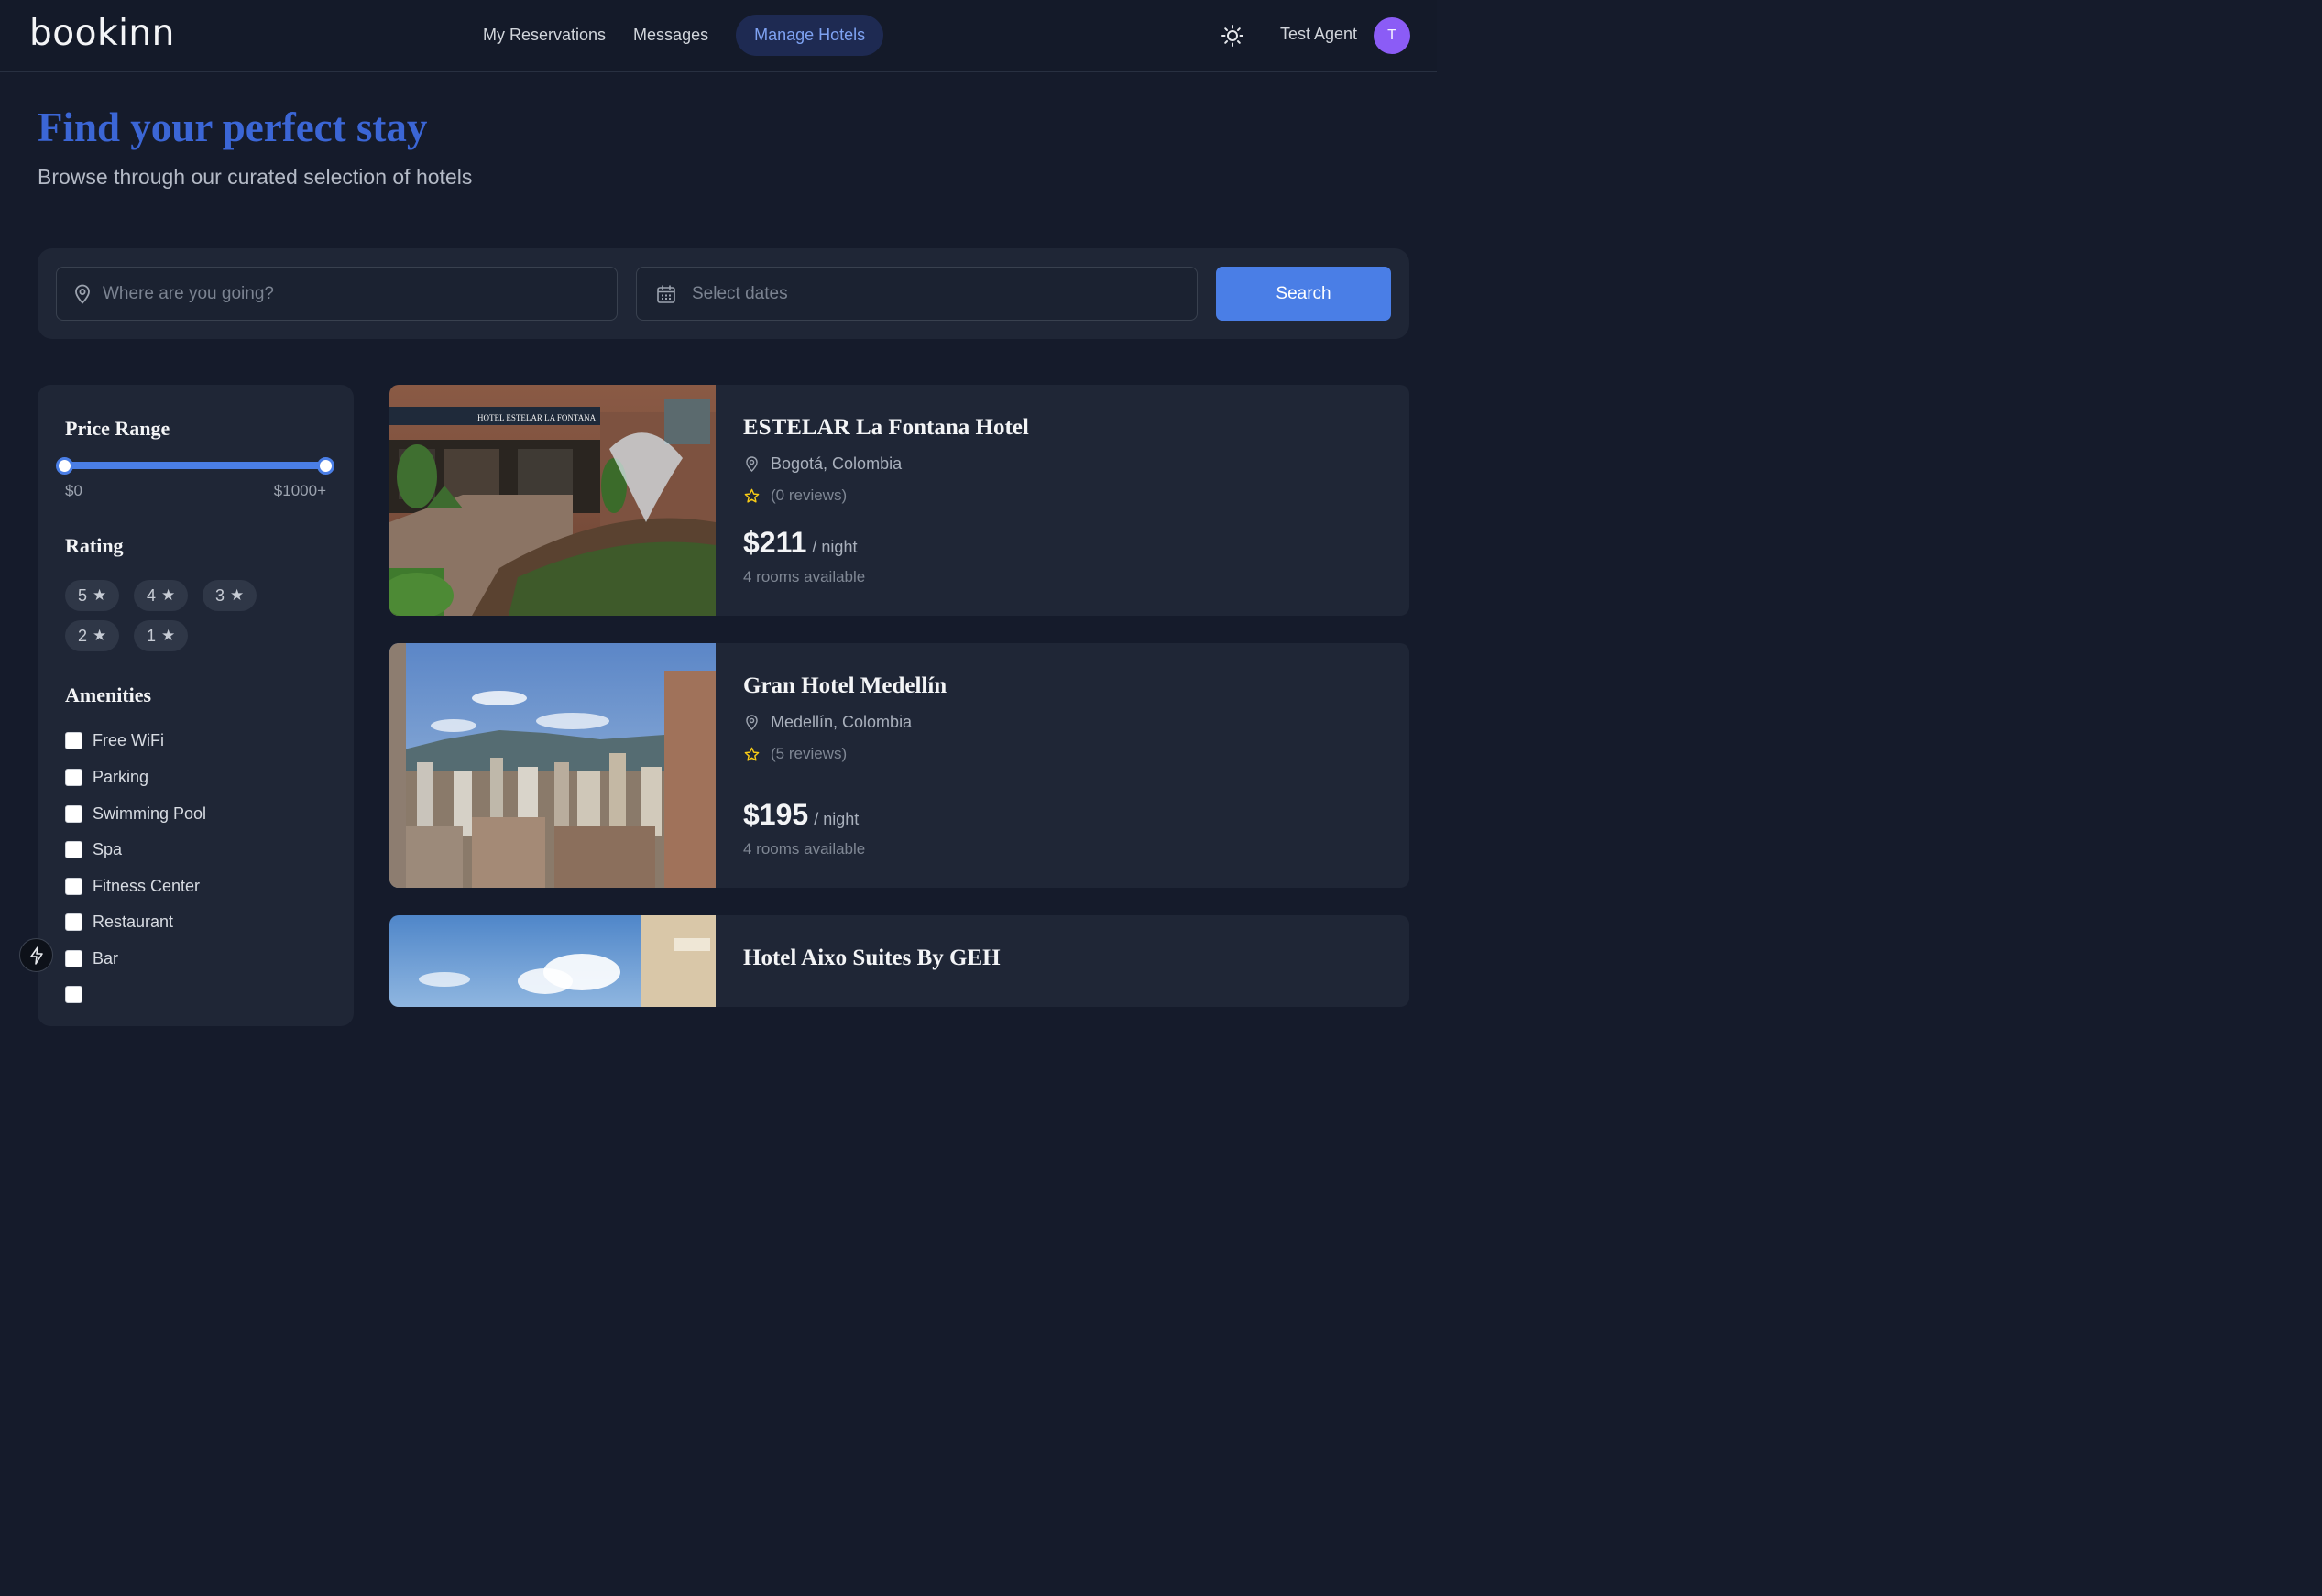  I want to click on hotel-location-text: Medellín, Colombia, so click(842, 722).